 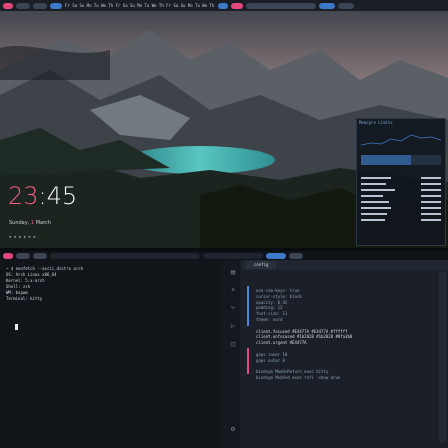 I want to click on extensions-icon: ◫, so click(x=233, y=344).